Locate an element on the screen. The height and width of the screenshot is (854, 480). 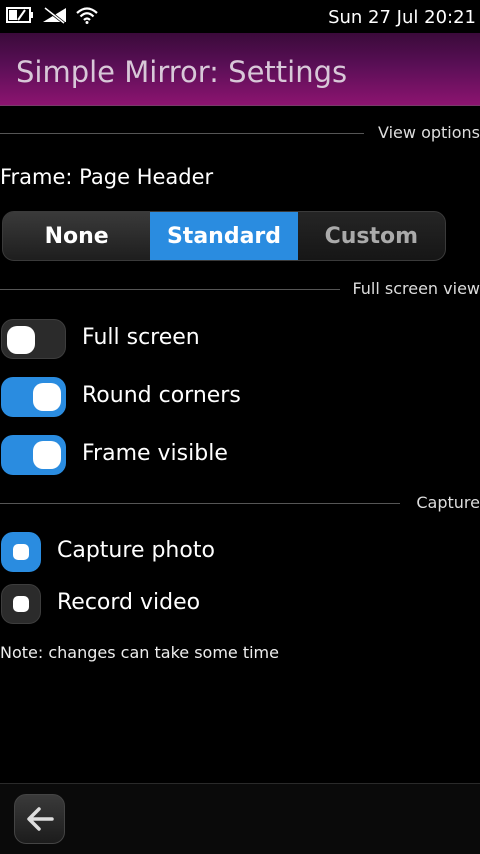
status-icons is located at coordinates (52, 15).